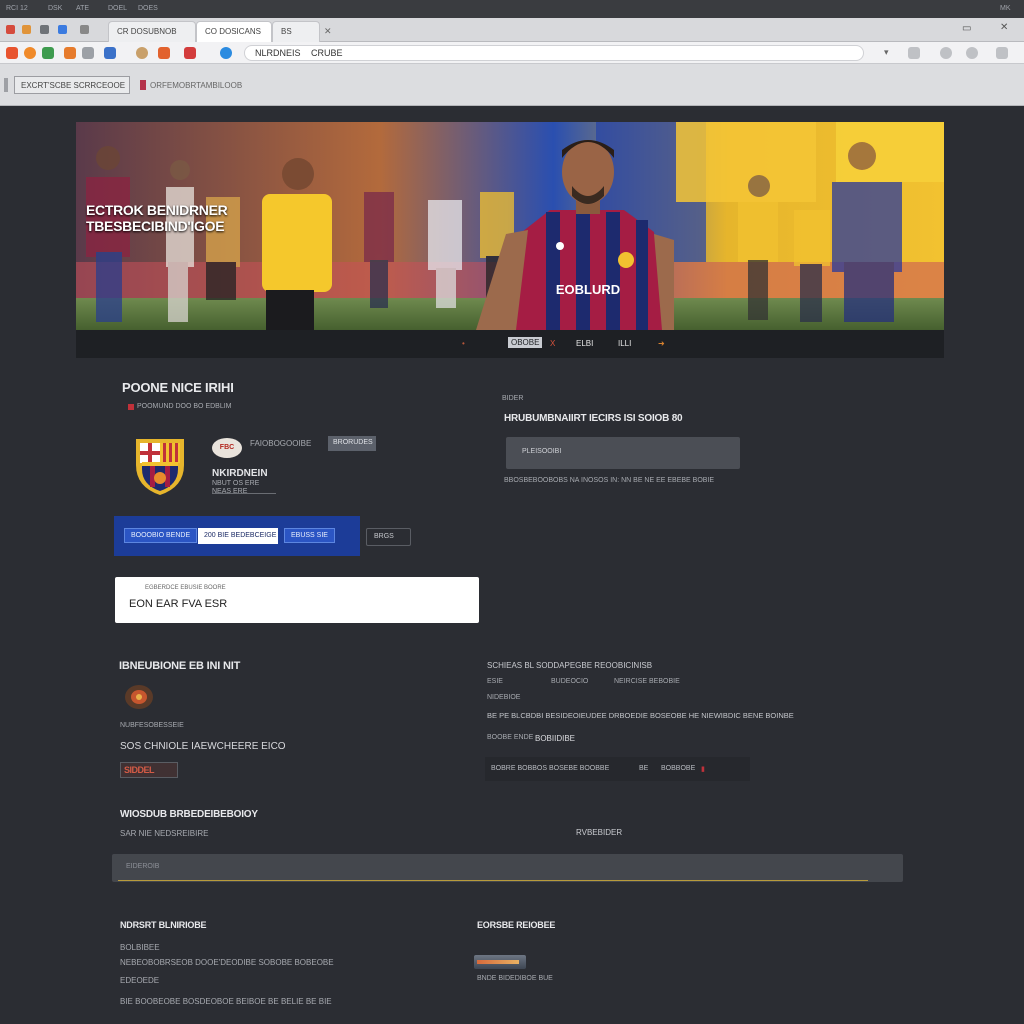  Describe the element at coordinates (972, 53) in the screenshot. I see `profile-icon` at that location.